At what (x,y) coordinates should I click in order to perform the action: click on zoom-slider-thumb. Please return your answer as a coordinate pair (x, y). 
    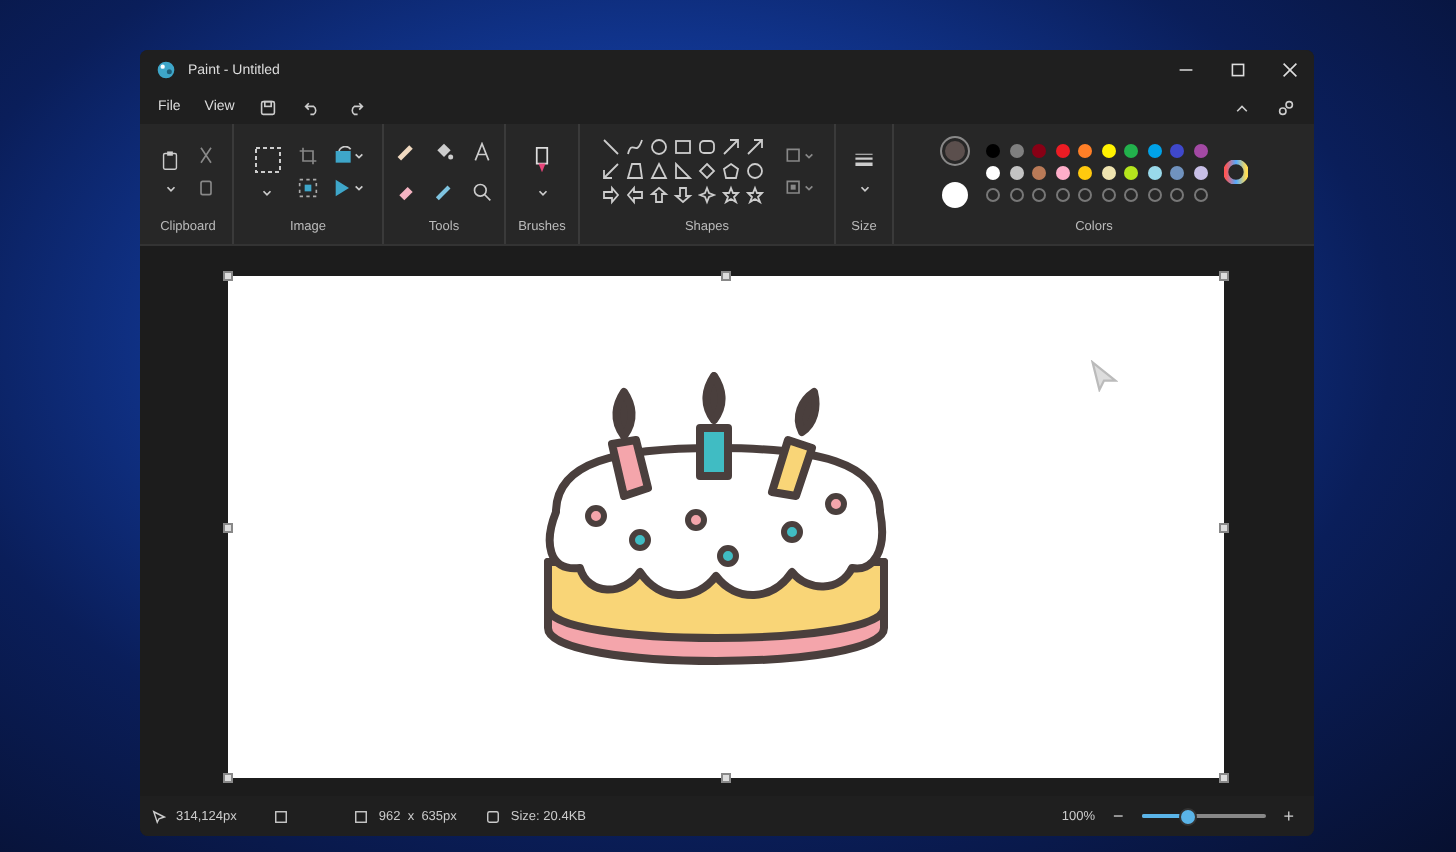
    Looking at the image, I should click on (1188, 817).